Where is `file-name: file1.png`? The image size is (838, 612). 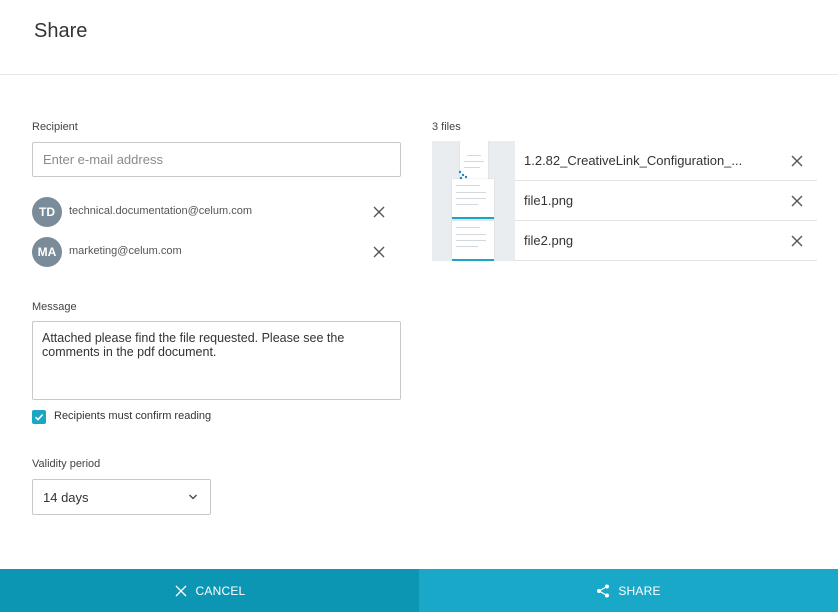
file-name: file1.png is located at coordinates (549, 200).